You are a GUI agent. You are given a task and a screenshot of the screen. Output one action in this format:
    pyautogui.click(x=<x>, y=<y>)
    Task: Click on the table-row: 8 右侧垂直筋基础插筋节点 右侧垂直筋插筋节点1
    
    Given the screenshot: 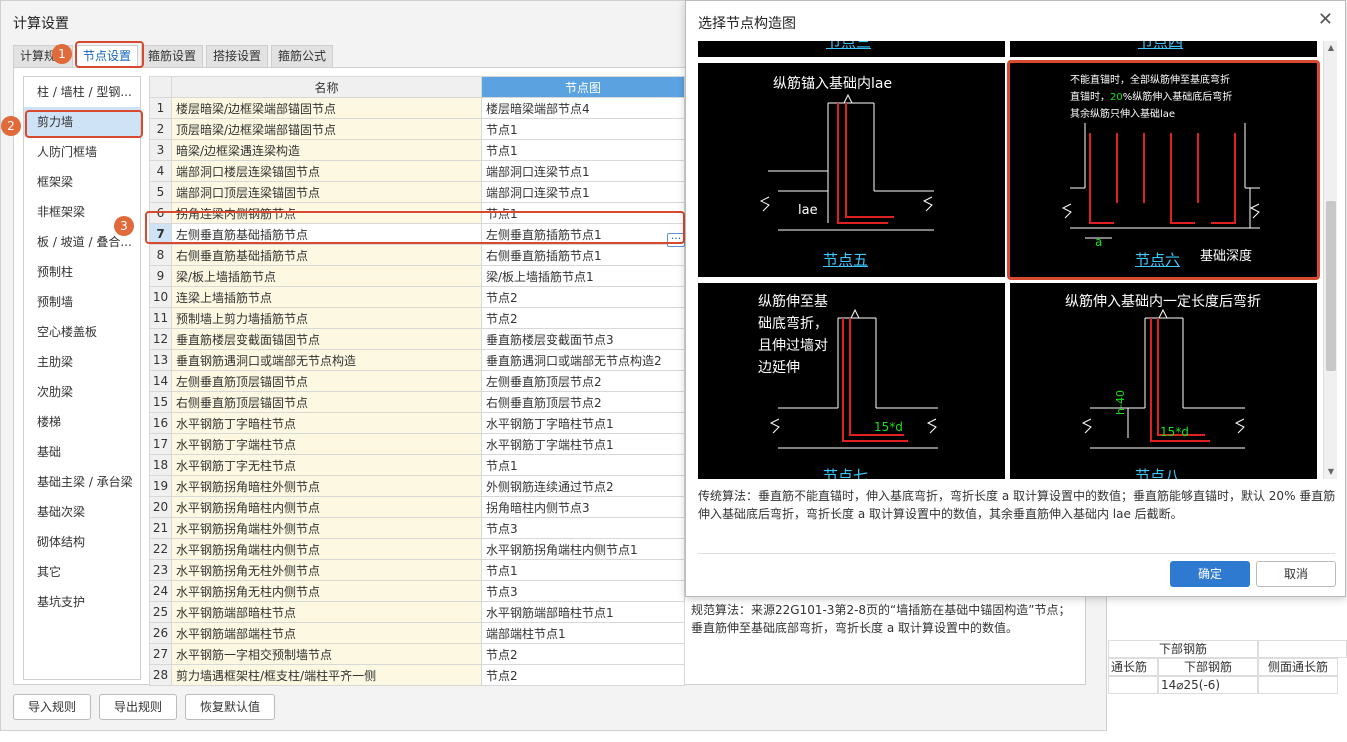 What is the action you would take?
    pyautogui.click(x=417, y=255)
    